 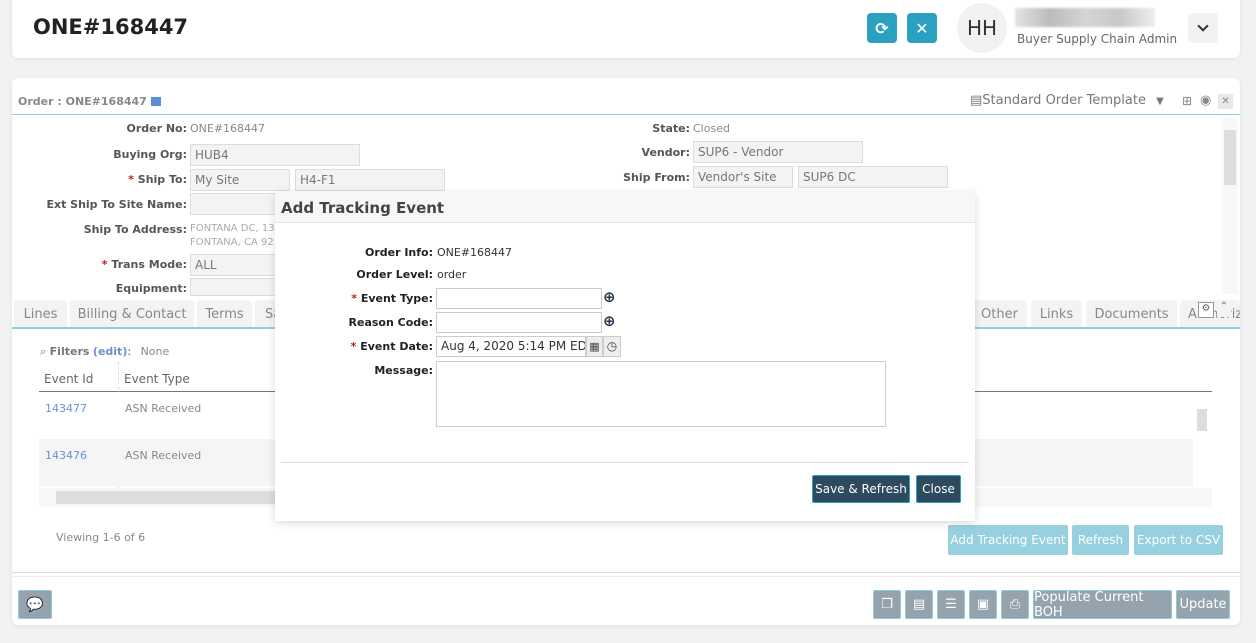 I want to click on archive-icon, so click(x=155, y=101).